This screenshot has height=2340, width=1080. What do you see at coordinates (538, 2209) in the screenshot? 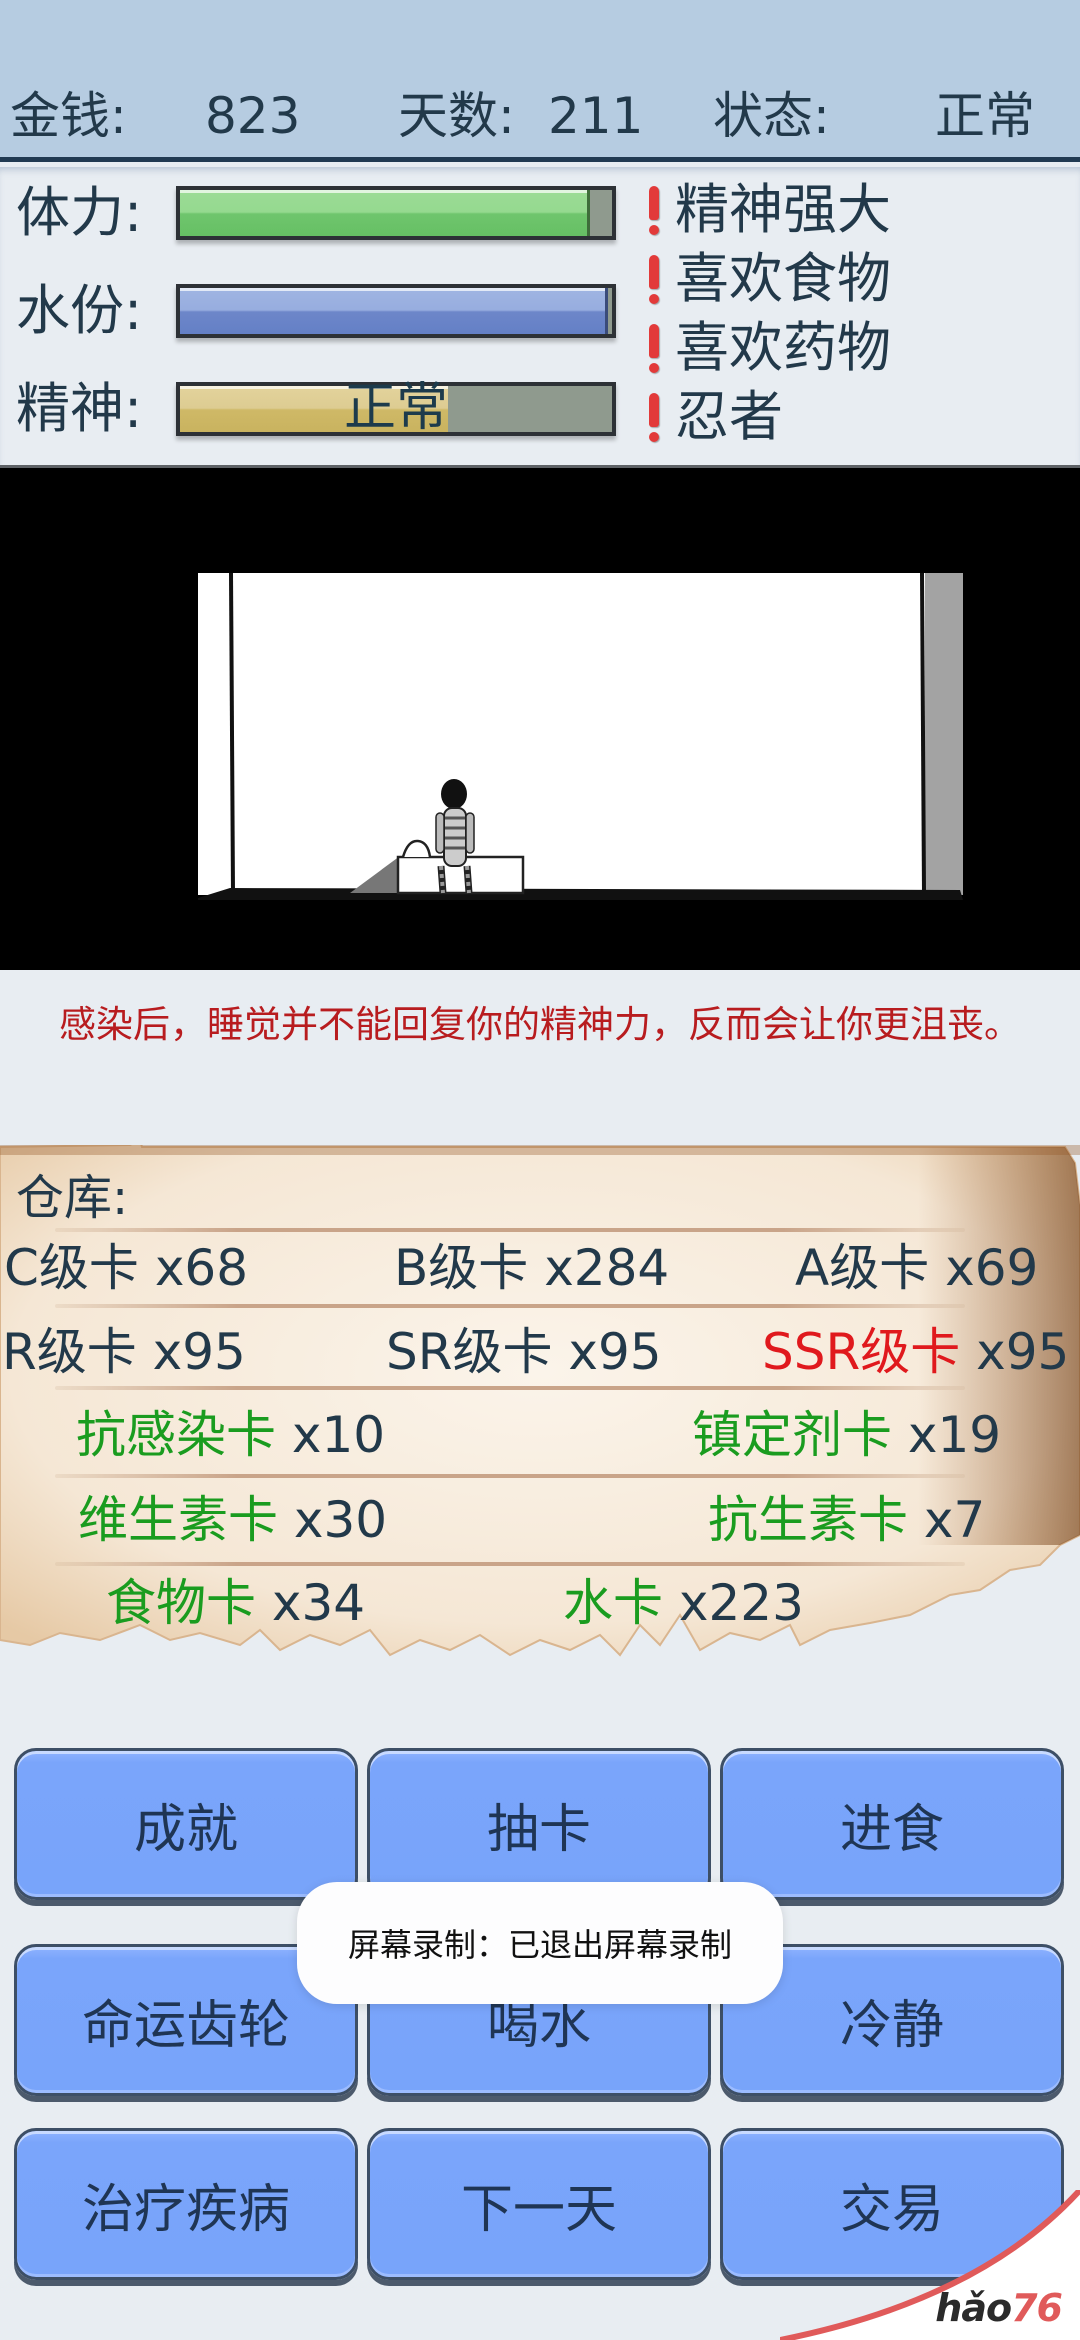
I see `button-label: 下一天` at bounding box center [538, 2209].